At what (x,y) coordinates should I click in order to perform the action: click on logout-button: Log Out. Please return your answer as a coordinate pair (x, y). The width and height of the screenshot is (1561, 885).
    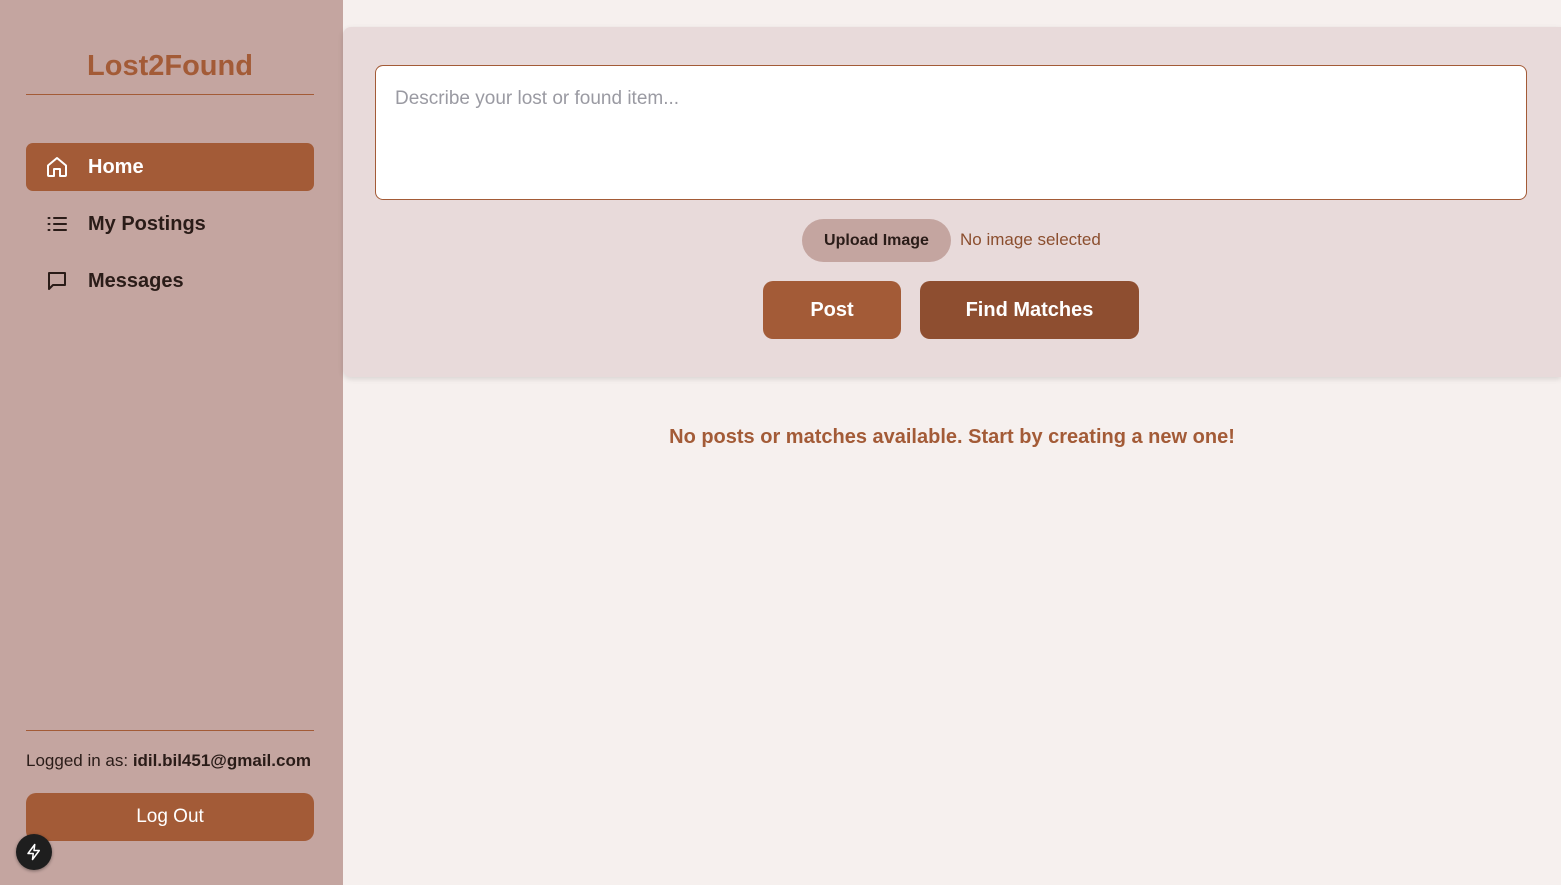
    Looking at the image, I should click on (170, 817).